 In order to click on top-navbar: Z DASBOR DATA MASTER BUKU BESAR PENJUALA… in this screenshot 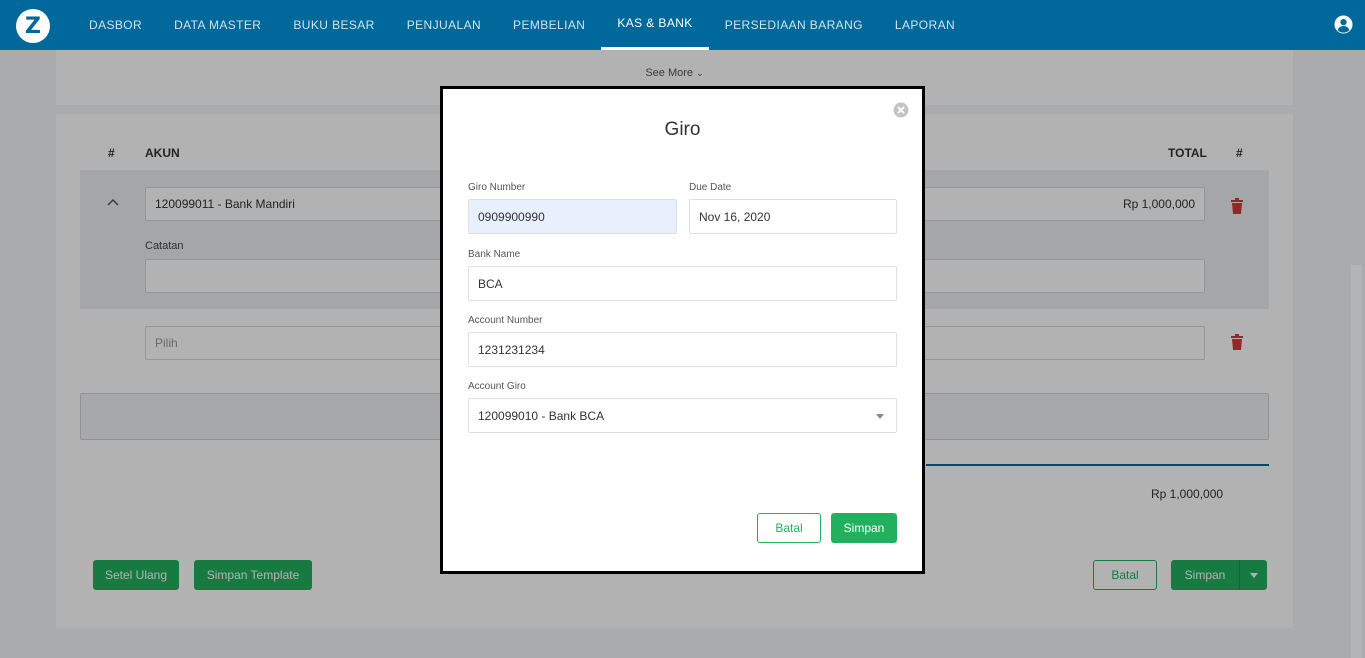, I will do `click(682, 25)`.